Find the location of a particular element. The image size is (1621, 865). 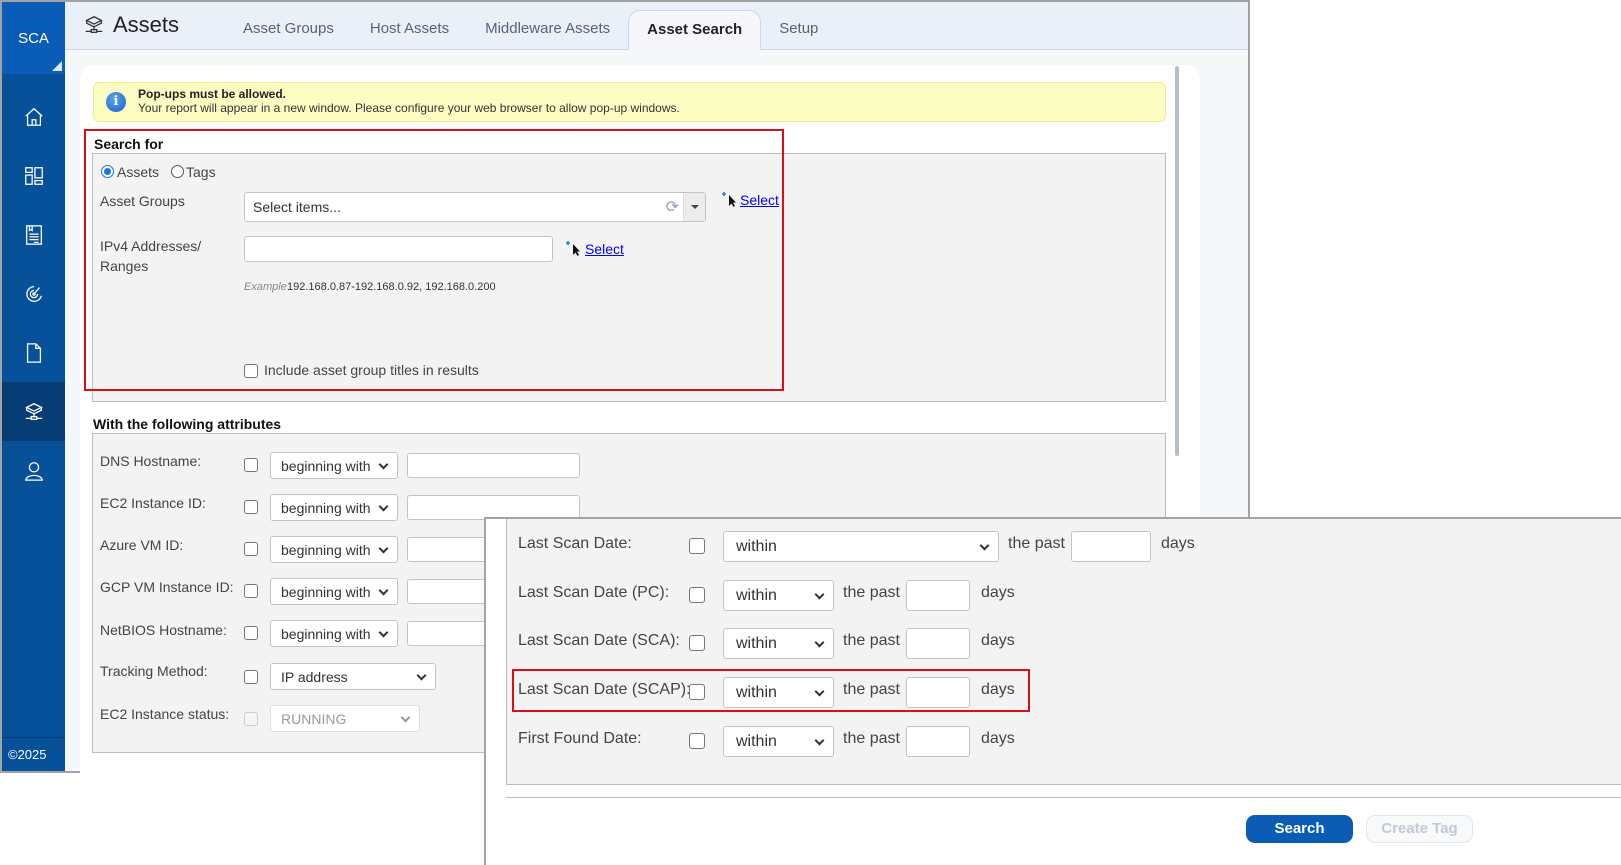

dns-hostname-operator: beginning with is located at coordinates (334, 465).